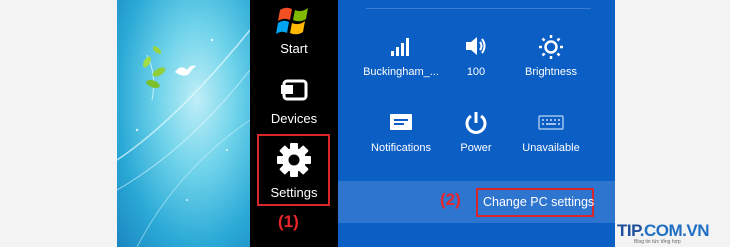 This screenshot has height=247, width=730. Describe the element at coordinates (551, 47) in the screenshot. I see `brightness-icon` at that location.